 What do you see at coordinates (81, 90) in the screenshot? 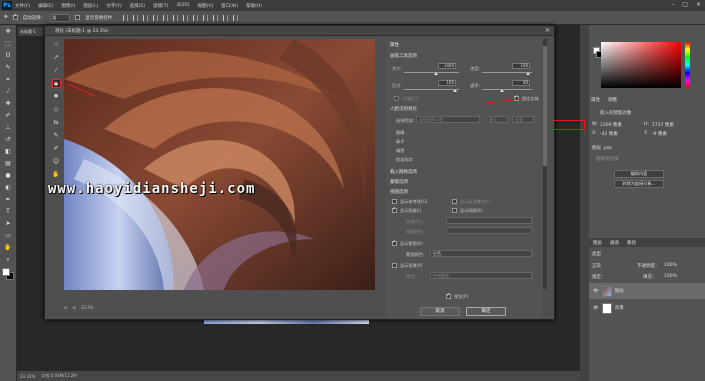
I see `tool-annotation-arrow` at bounding box center [81, 90].